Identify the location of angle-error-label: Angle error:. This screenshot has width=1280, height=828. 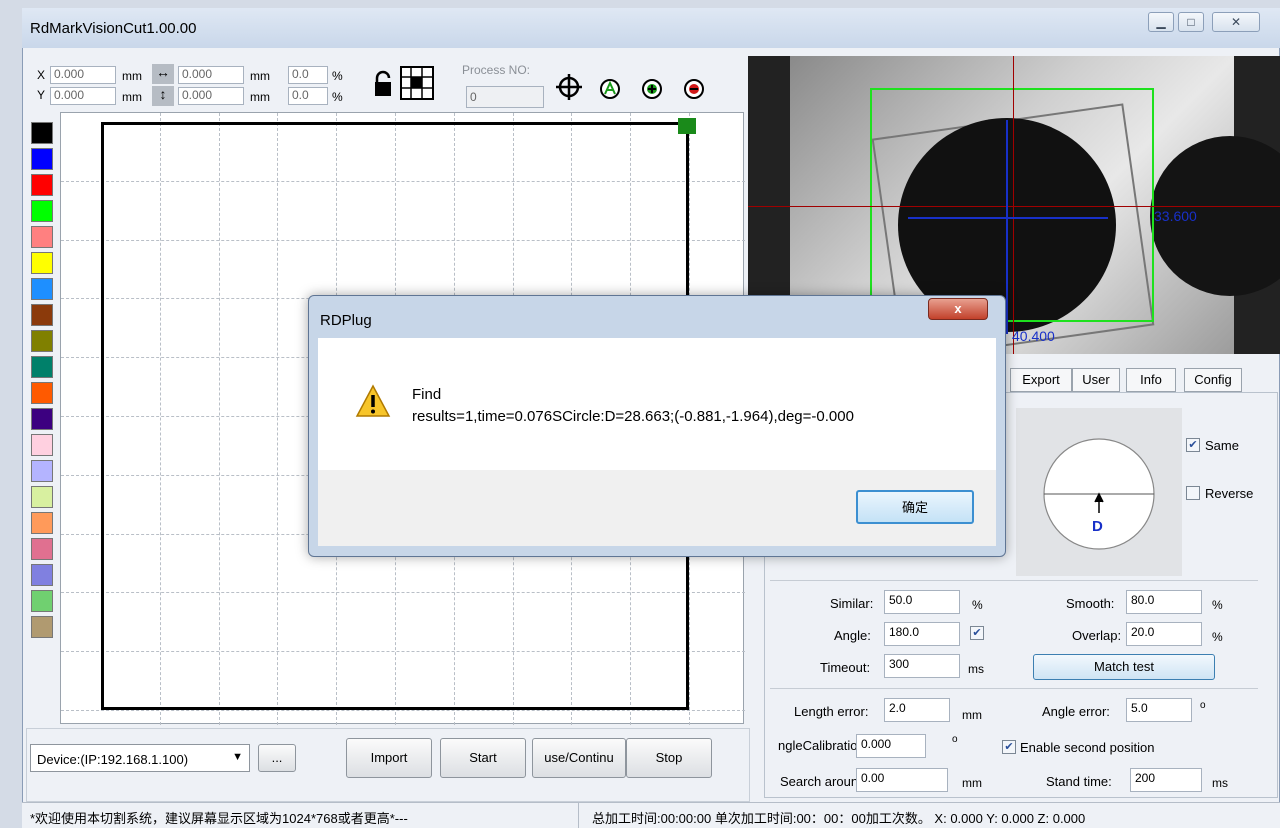
(1076, 711).